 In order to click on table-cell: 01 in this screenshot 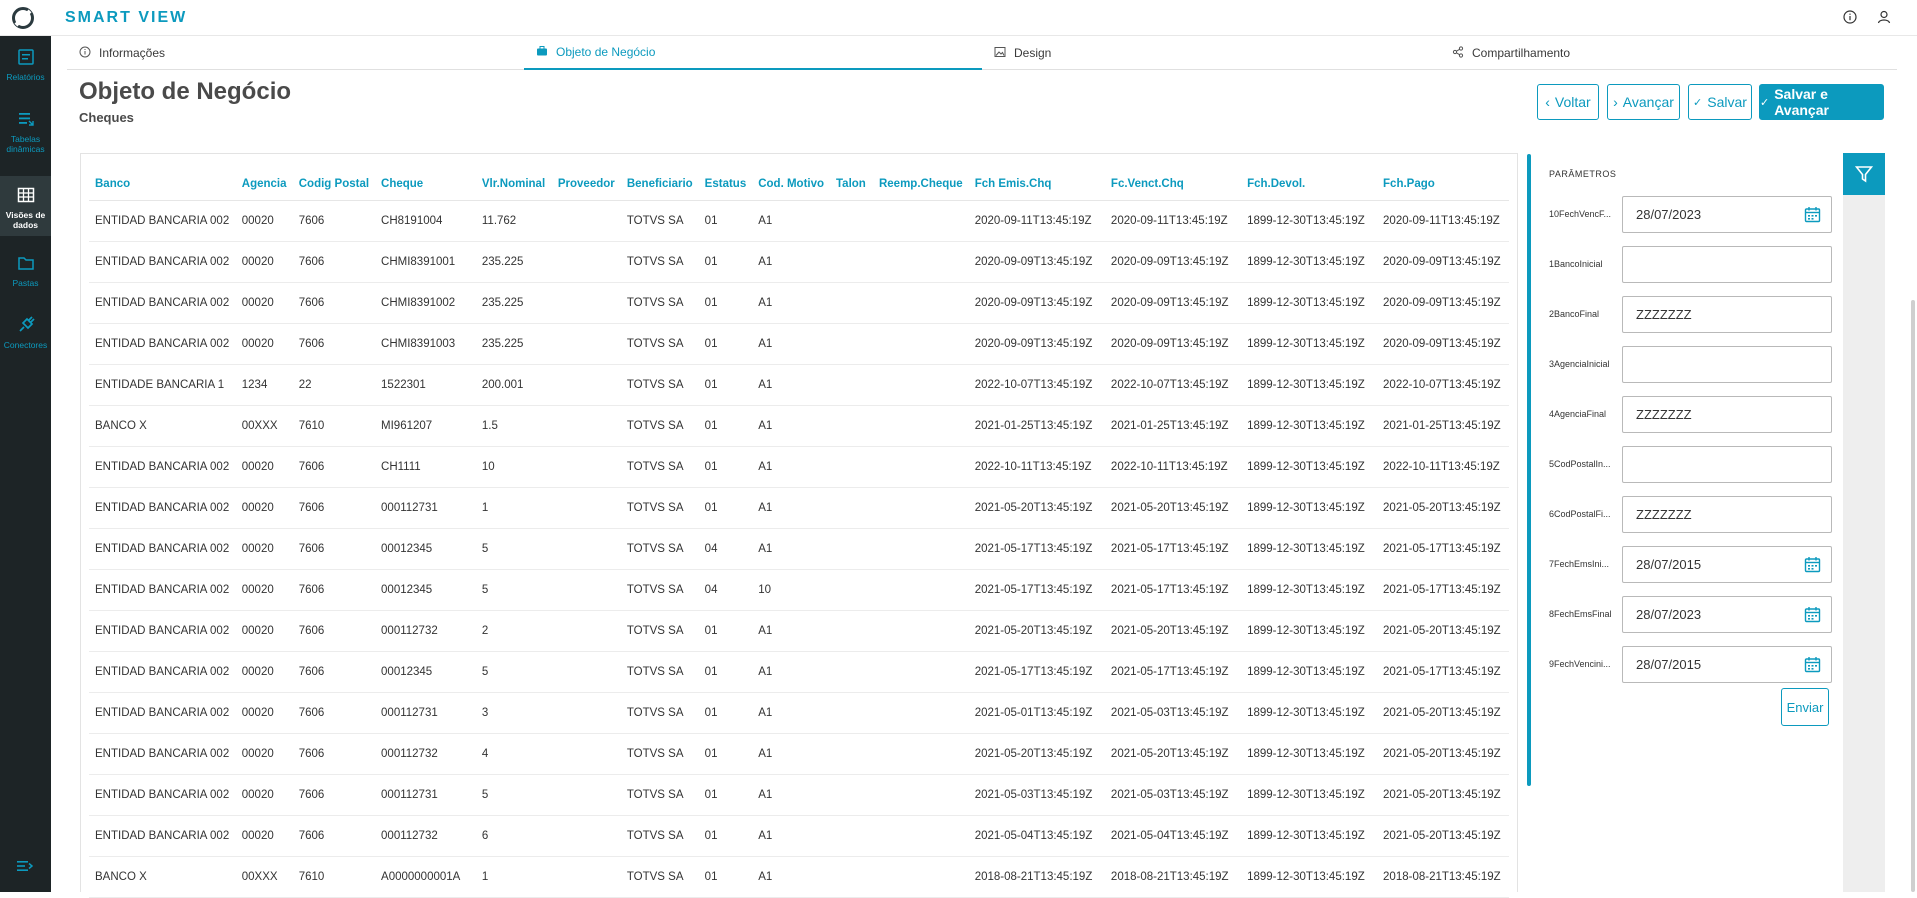, I will do `click(725, 508)`.